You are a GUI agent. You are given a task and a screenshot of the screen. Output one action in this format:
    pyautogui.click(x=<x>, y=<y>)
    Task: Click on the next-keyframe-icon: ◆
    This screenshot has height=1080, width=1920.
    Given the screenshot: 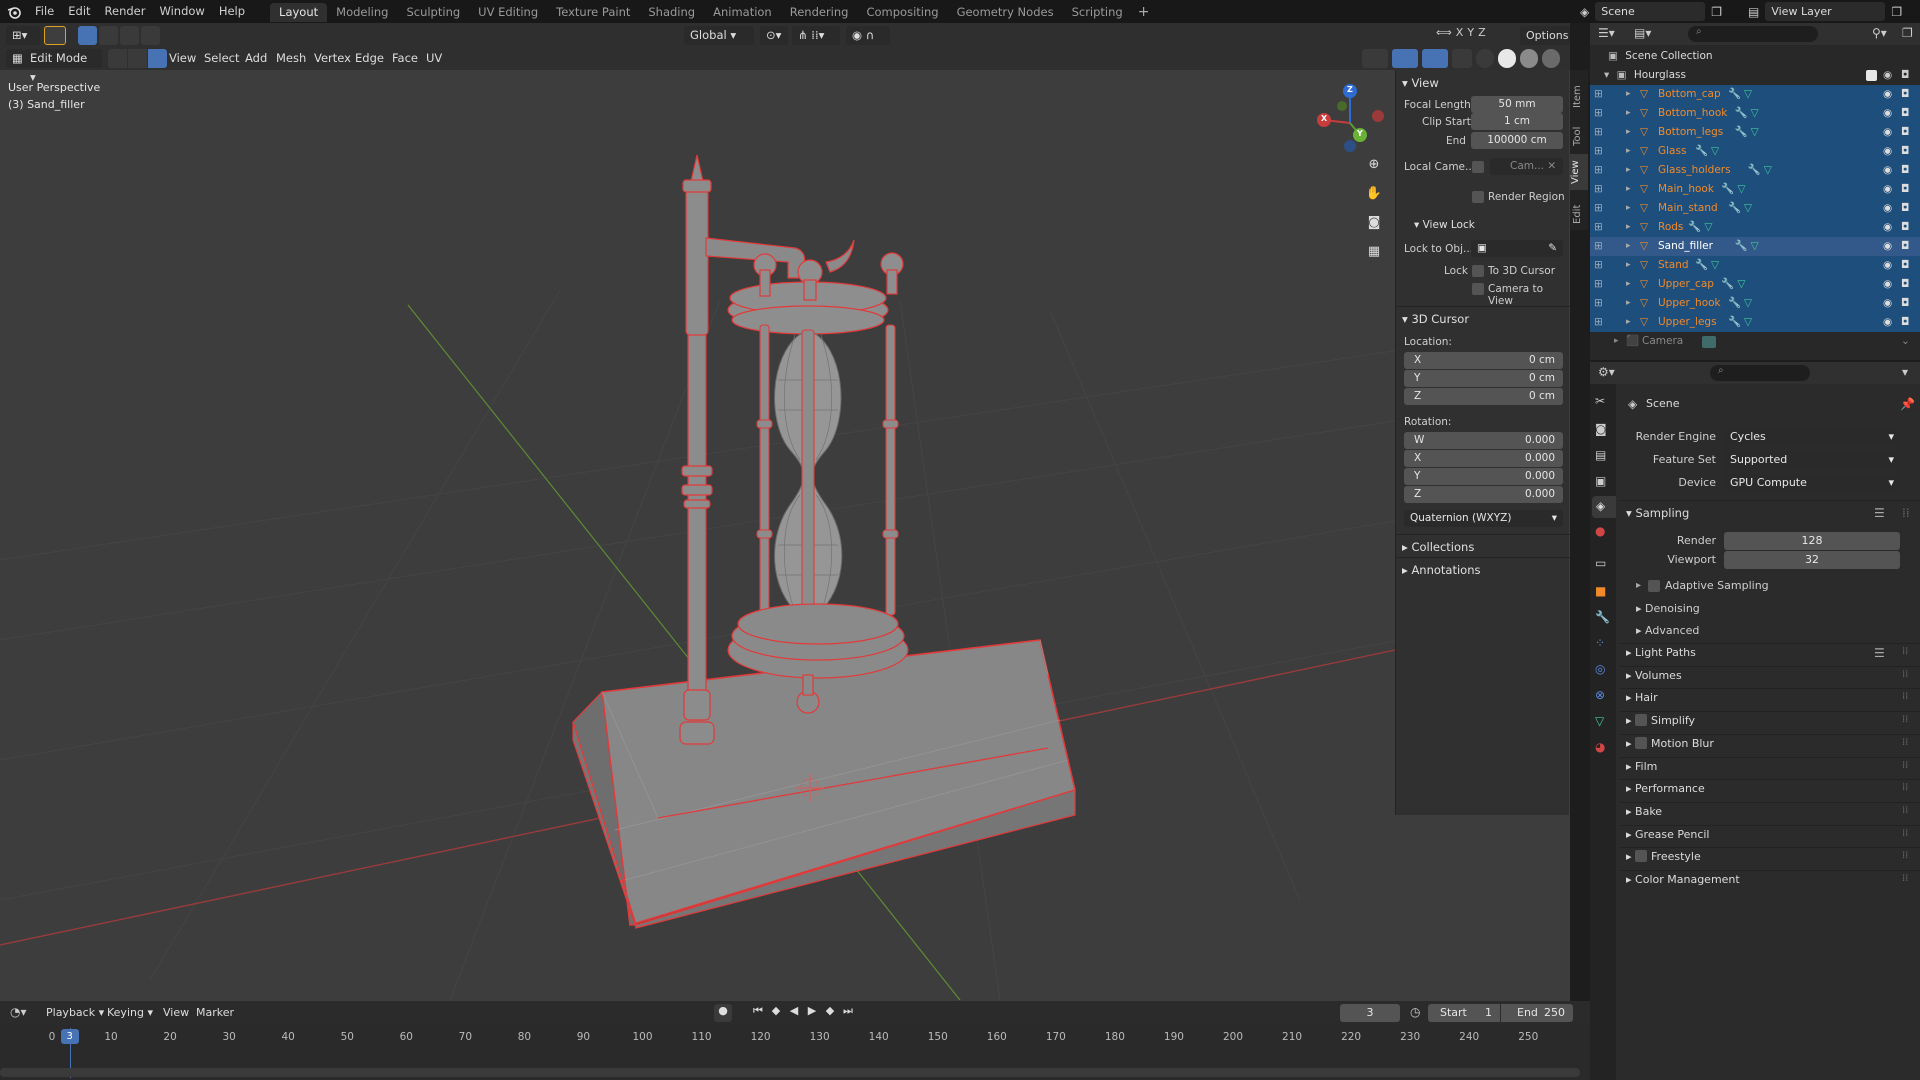 What is the action you would take?
    pyautogui.click(x=830, y=1013)
    